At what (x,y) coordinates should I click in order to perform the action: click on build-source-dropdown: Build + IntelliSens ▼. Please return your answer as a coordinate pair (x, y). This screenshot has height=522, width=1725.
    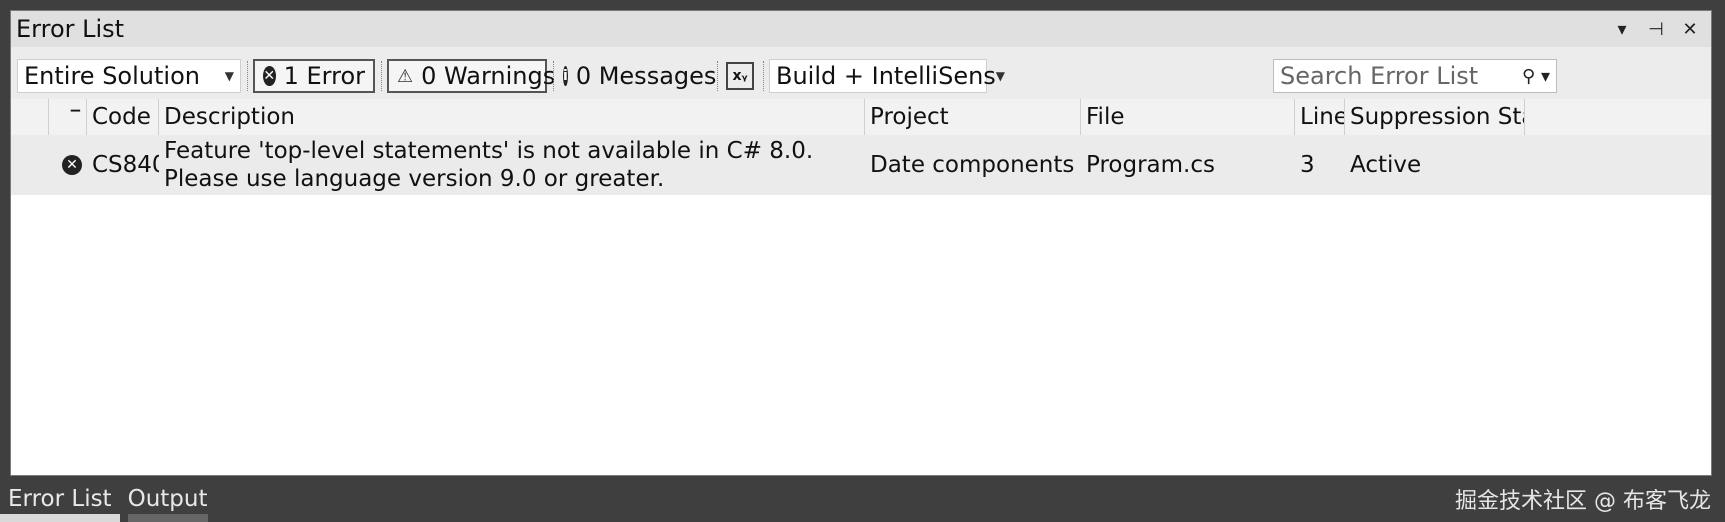
    Looking at the image, I should click on (887, 76).